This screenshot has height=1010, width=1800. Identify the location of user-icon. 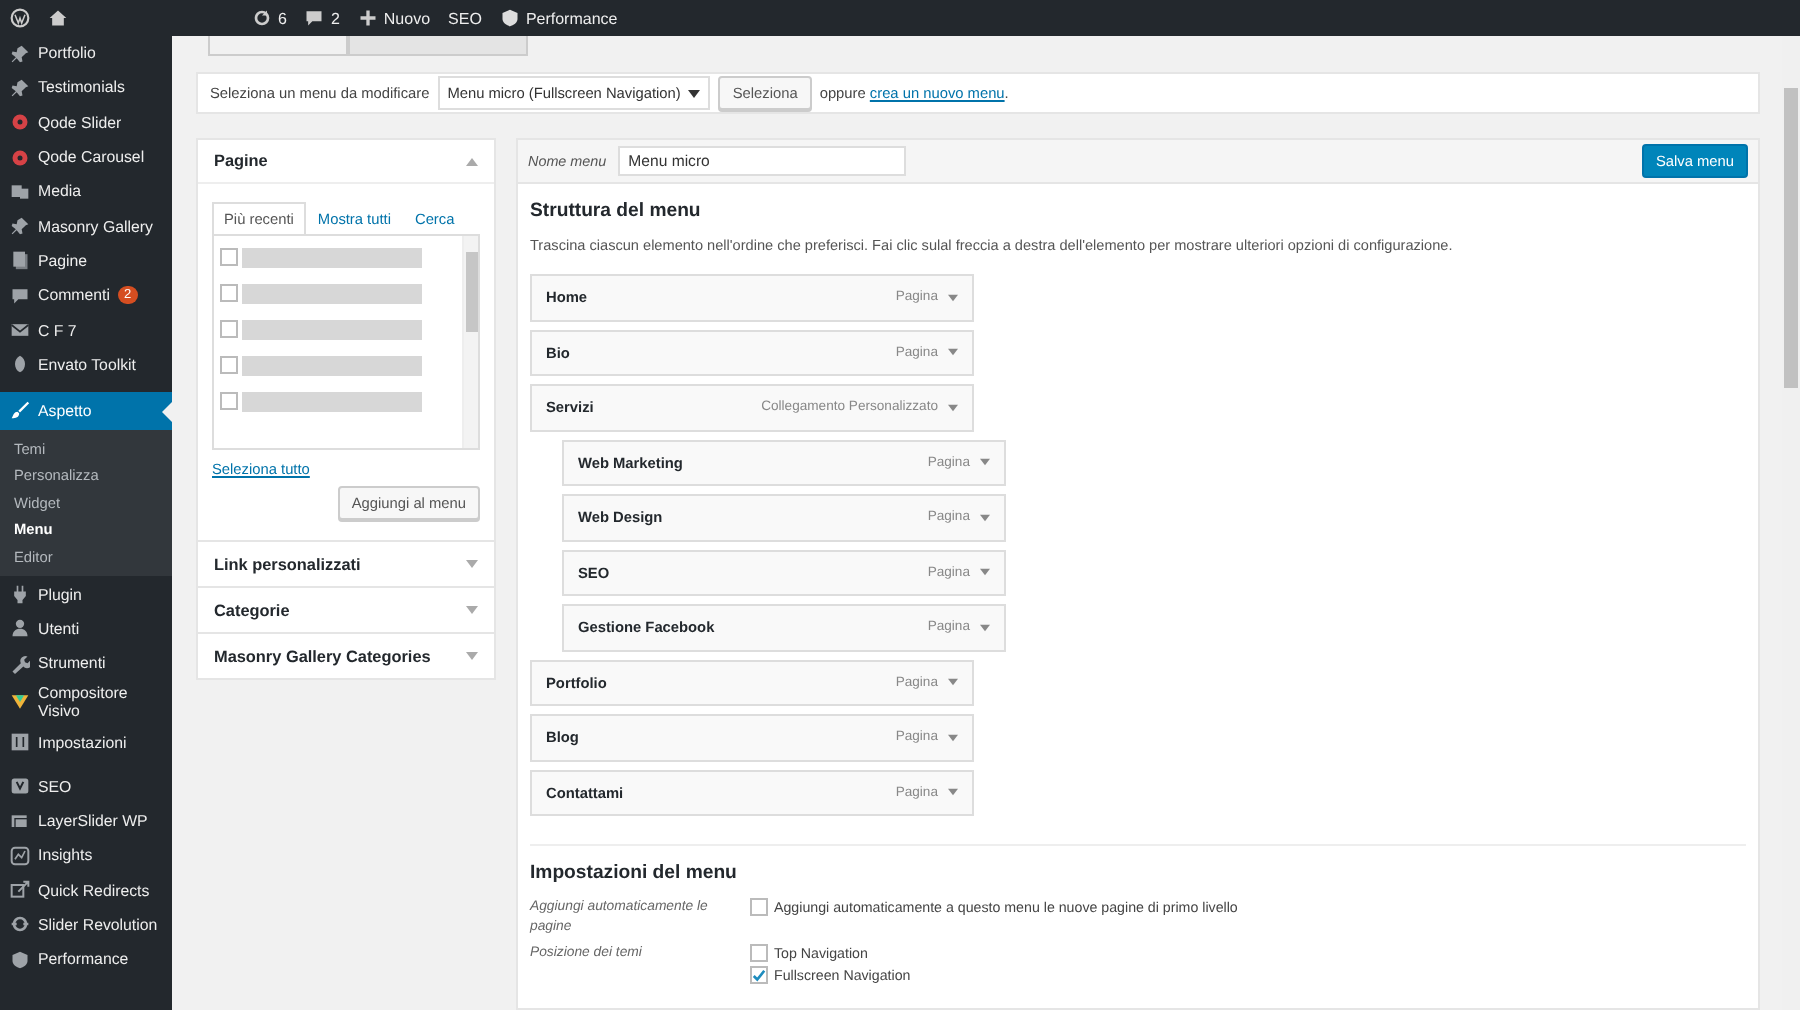
(20, 628).